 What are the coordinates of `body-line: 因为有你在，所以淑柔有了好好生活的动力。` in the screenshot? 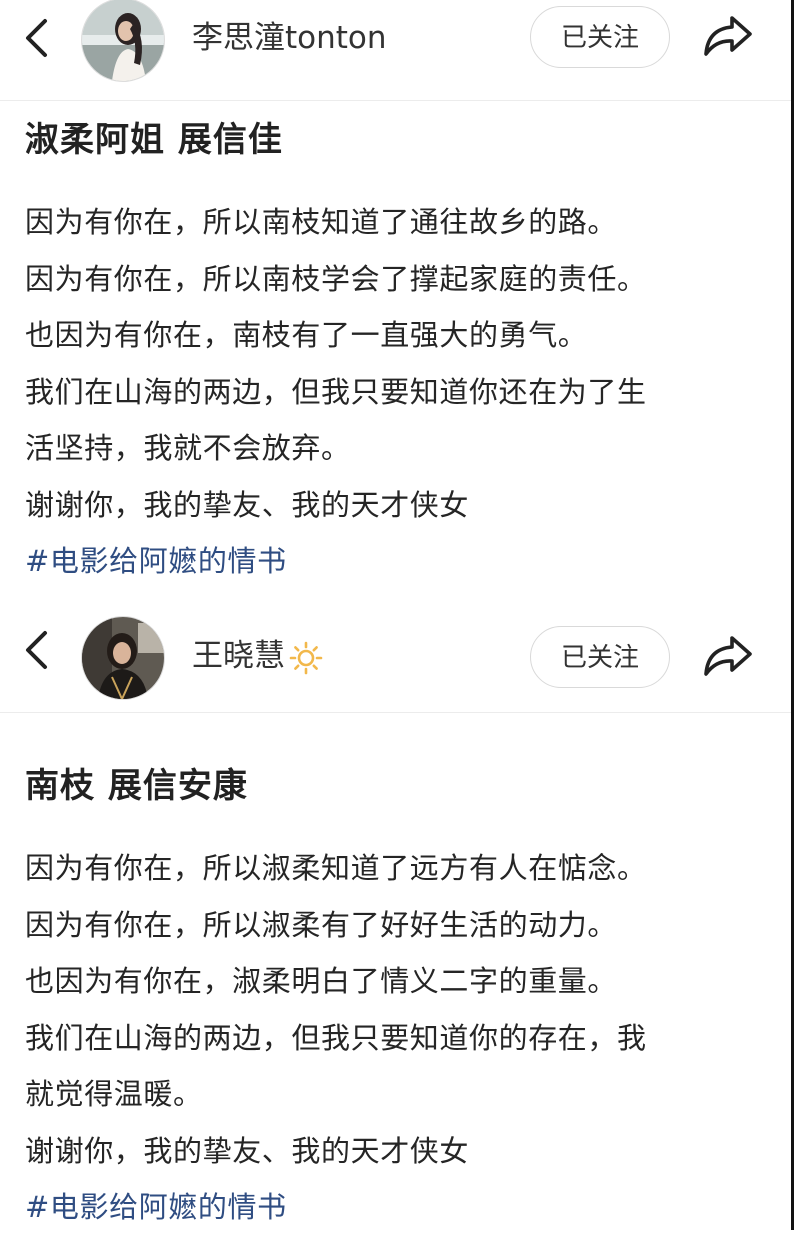 It's located at (321, 924).